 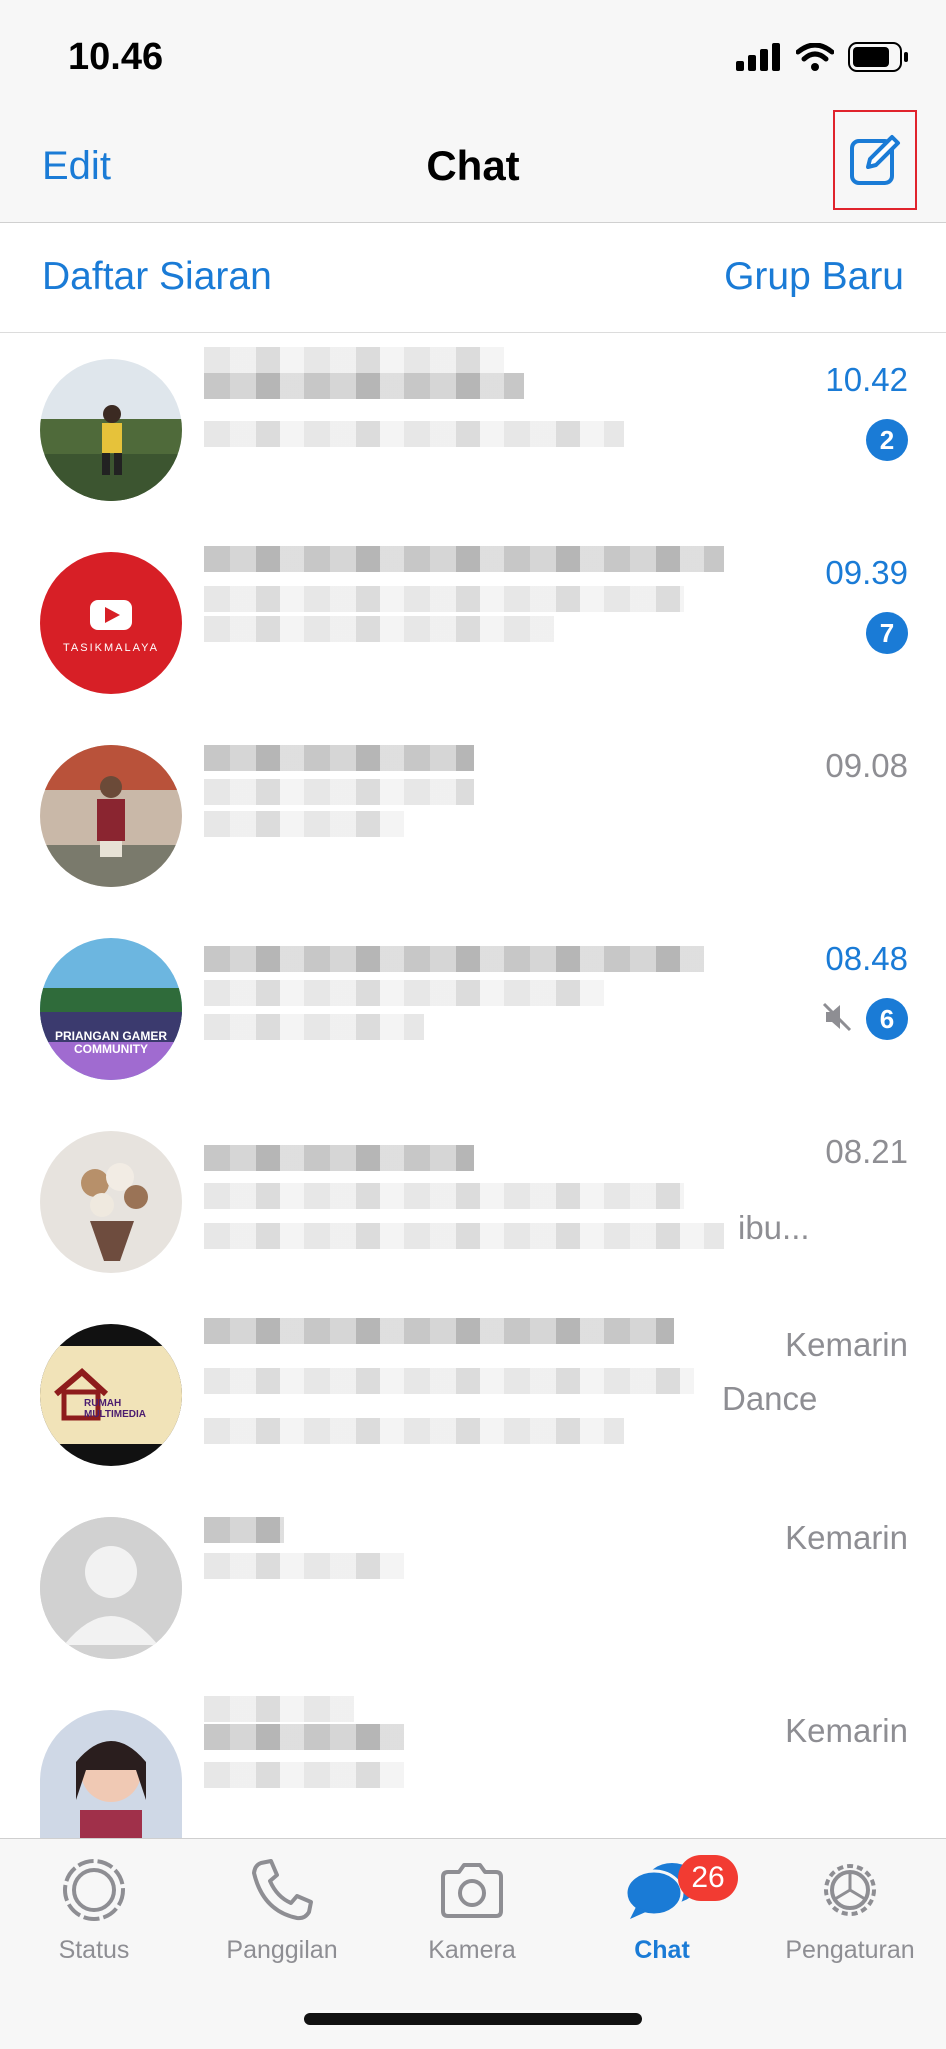 What do you see at coordinates (866, 958) in the screenshot?
I see `chat-time: 08.48` at bounding box center [866, 958].